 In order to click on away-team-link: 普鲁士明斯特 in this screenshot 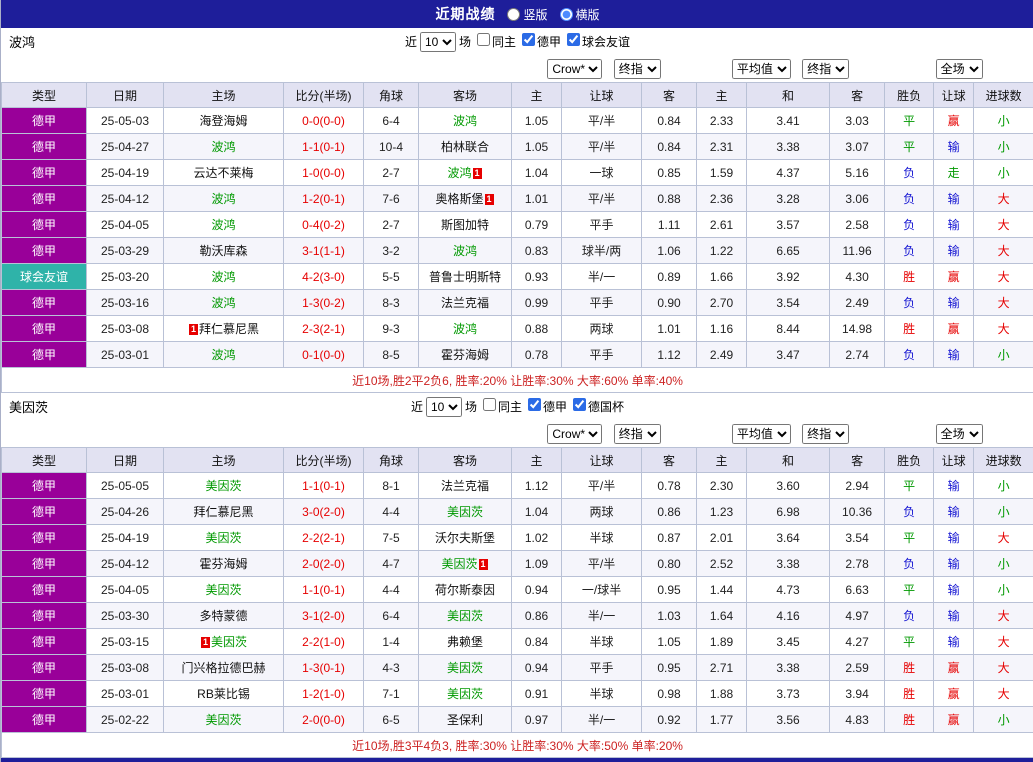, I will do `click(465, 277)`.